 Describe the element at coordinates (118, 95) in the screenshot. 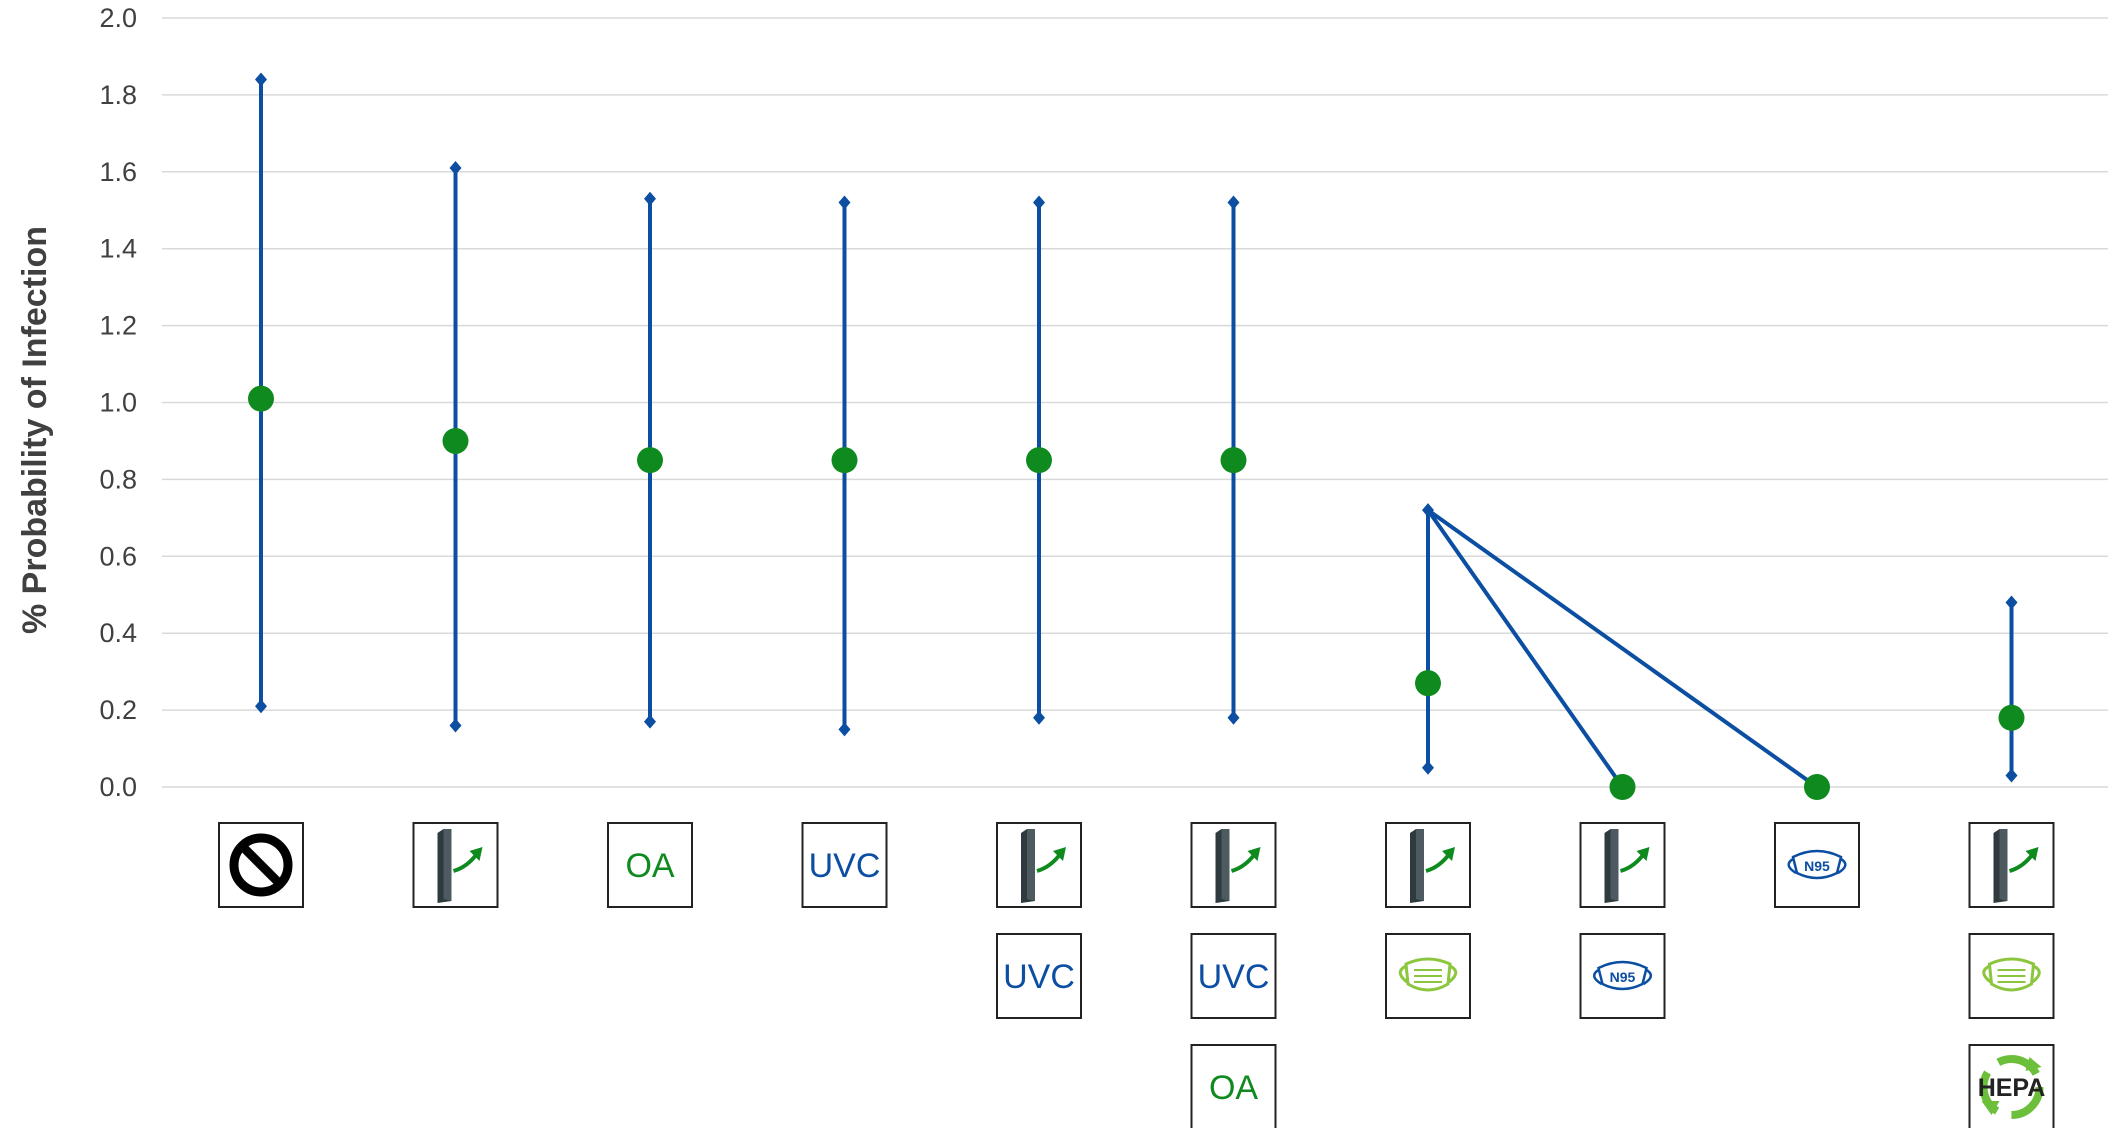

I see `y-tick-label: 1.8` at that location.